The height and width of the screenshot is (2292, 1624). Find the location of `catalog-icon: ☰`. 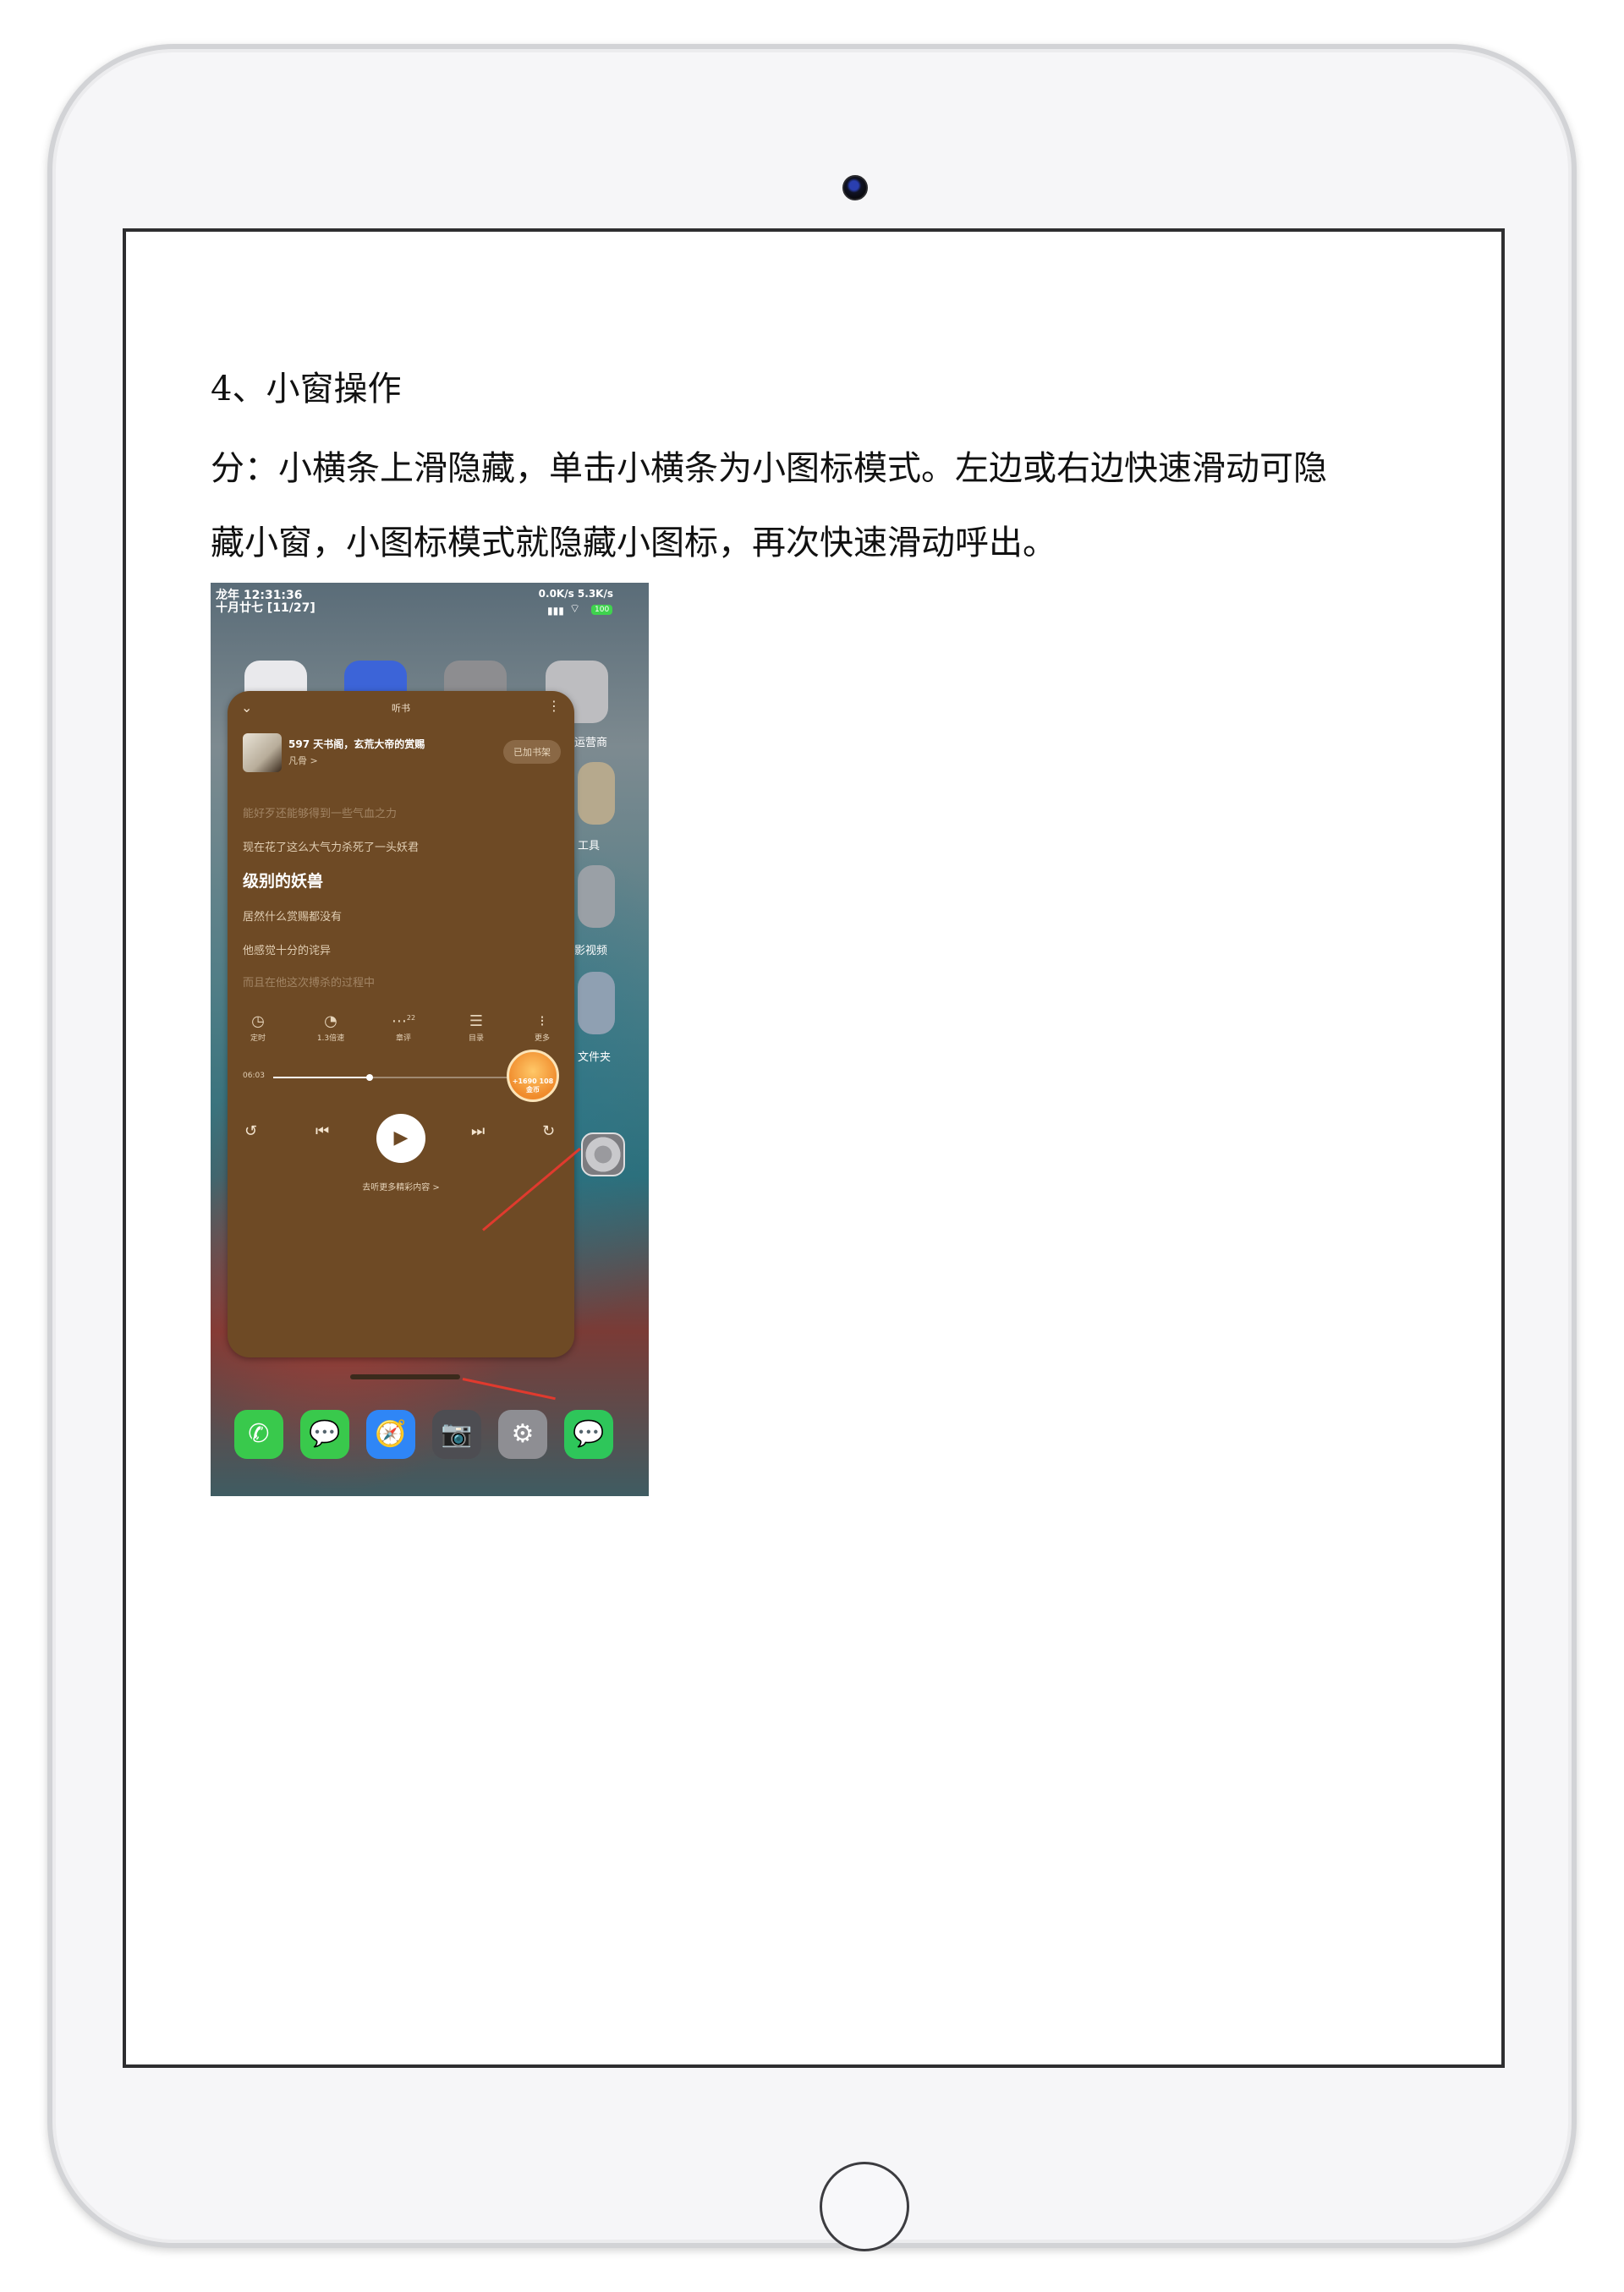

catalog-icon: ☰ is located at coordinates (476, 1021).